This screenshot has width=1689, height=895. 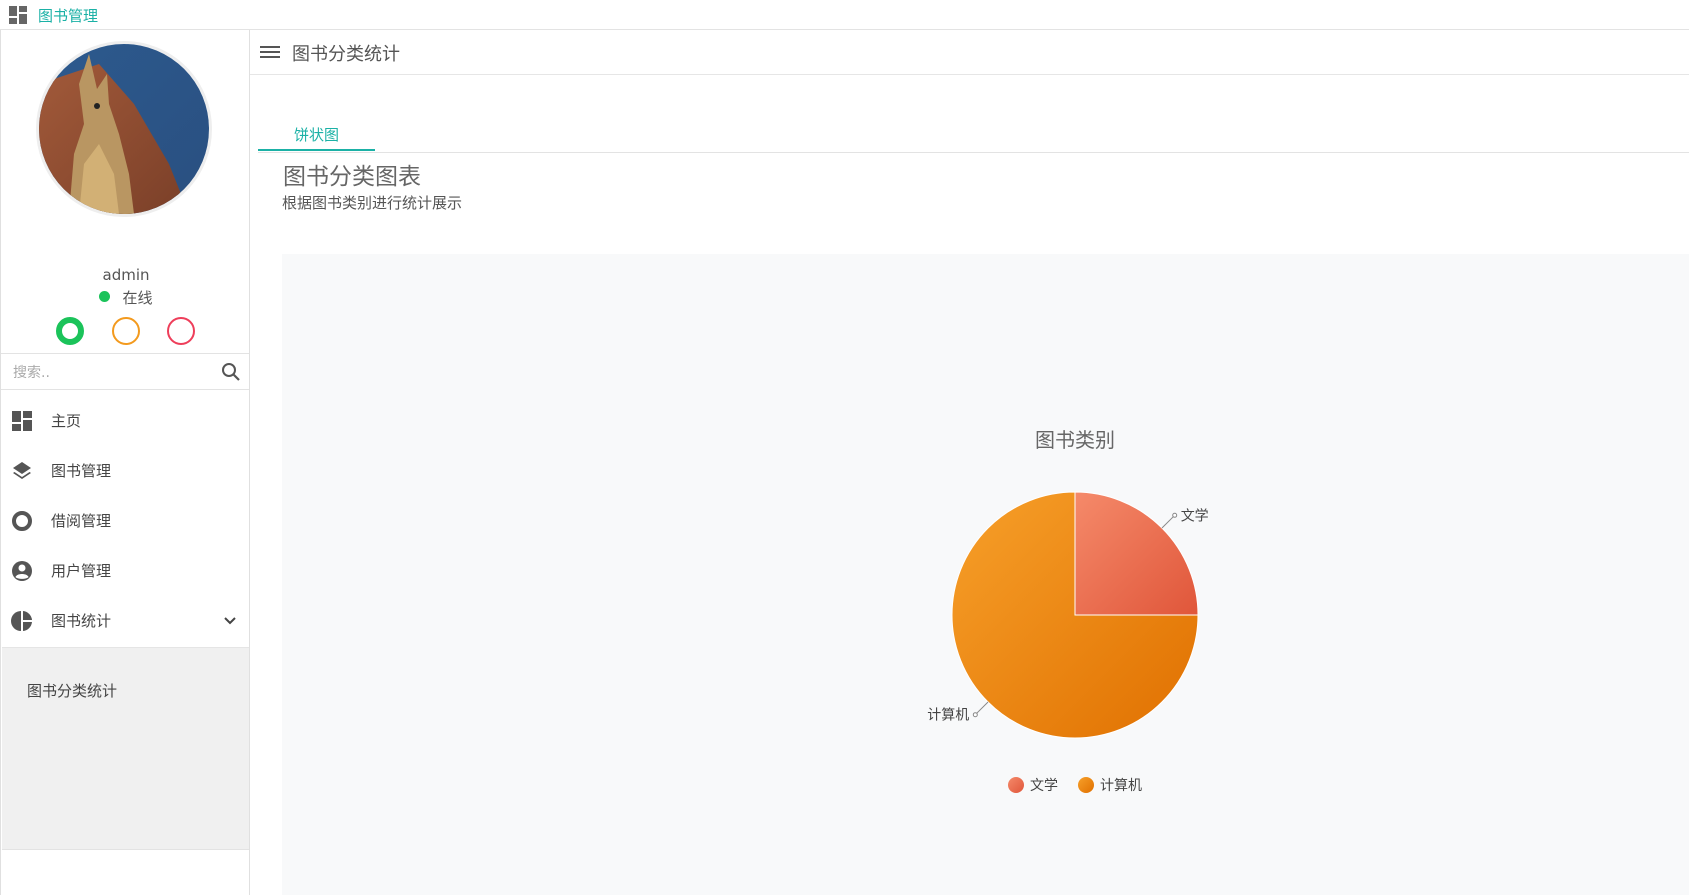 I want to click on avatar-image, so click(x=124, y=129).